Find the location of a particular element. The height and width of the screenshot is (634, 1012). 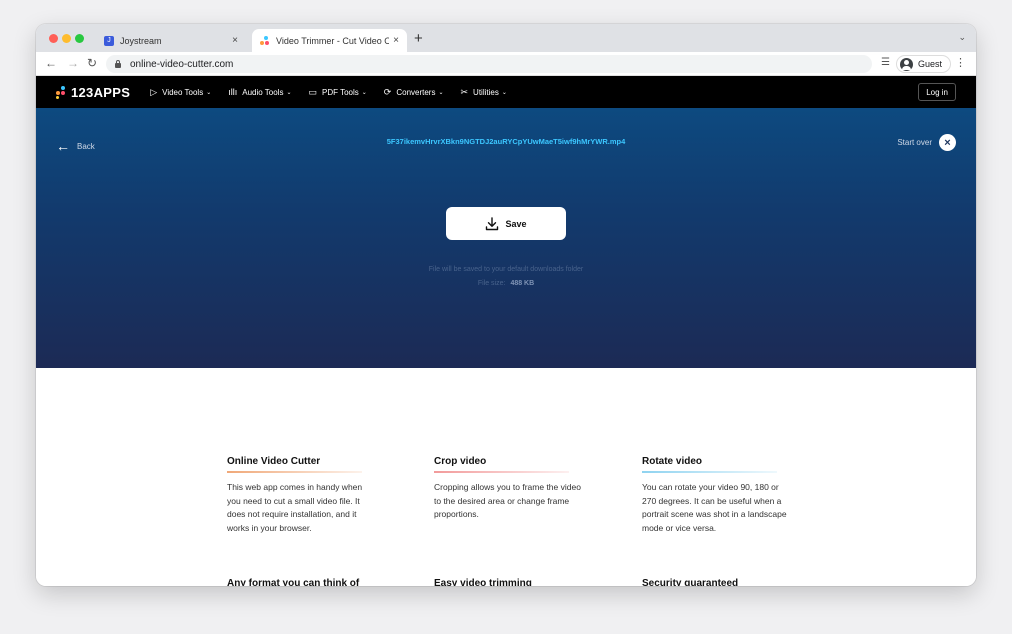

minimize-window-button is located at coordinates (66, 38).